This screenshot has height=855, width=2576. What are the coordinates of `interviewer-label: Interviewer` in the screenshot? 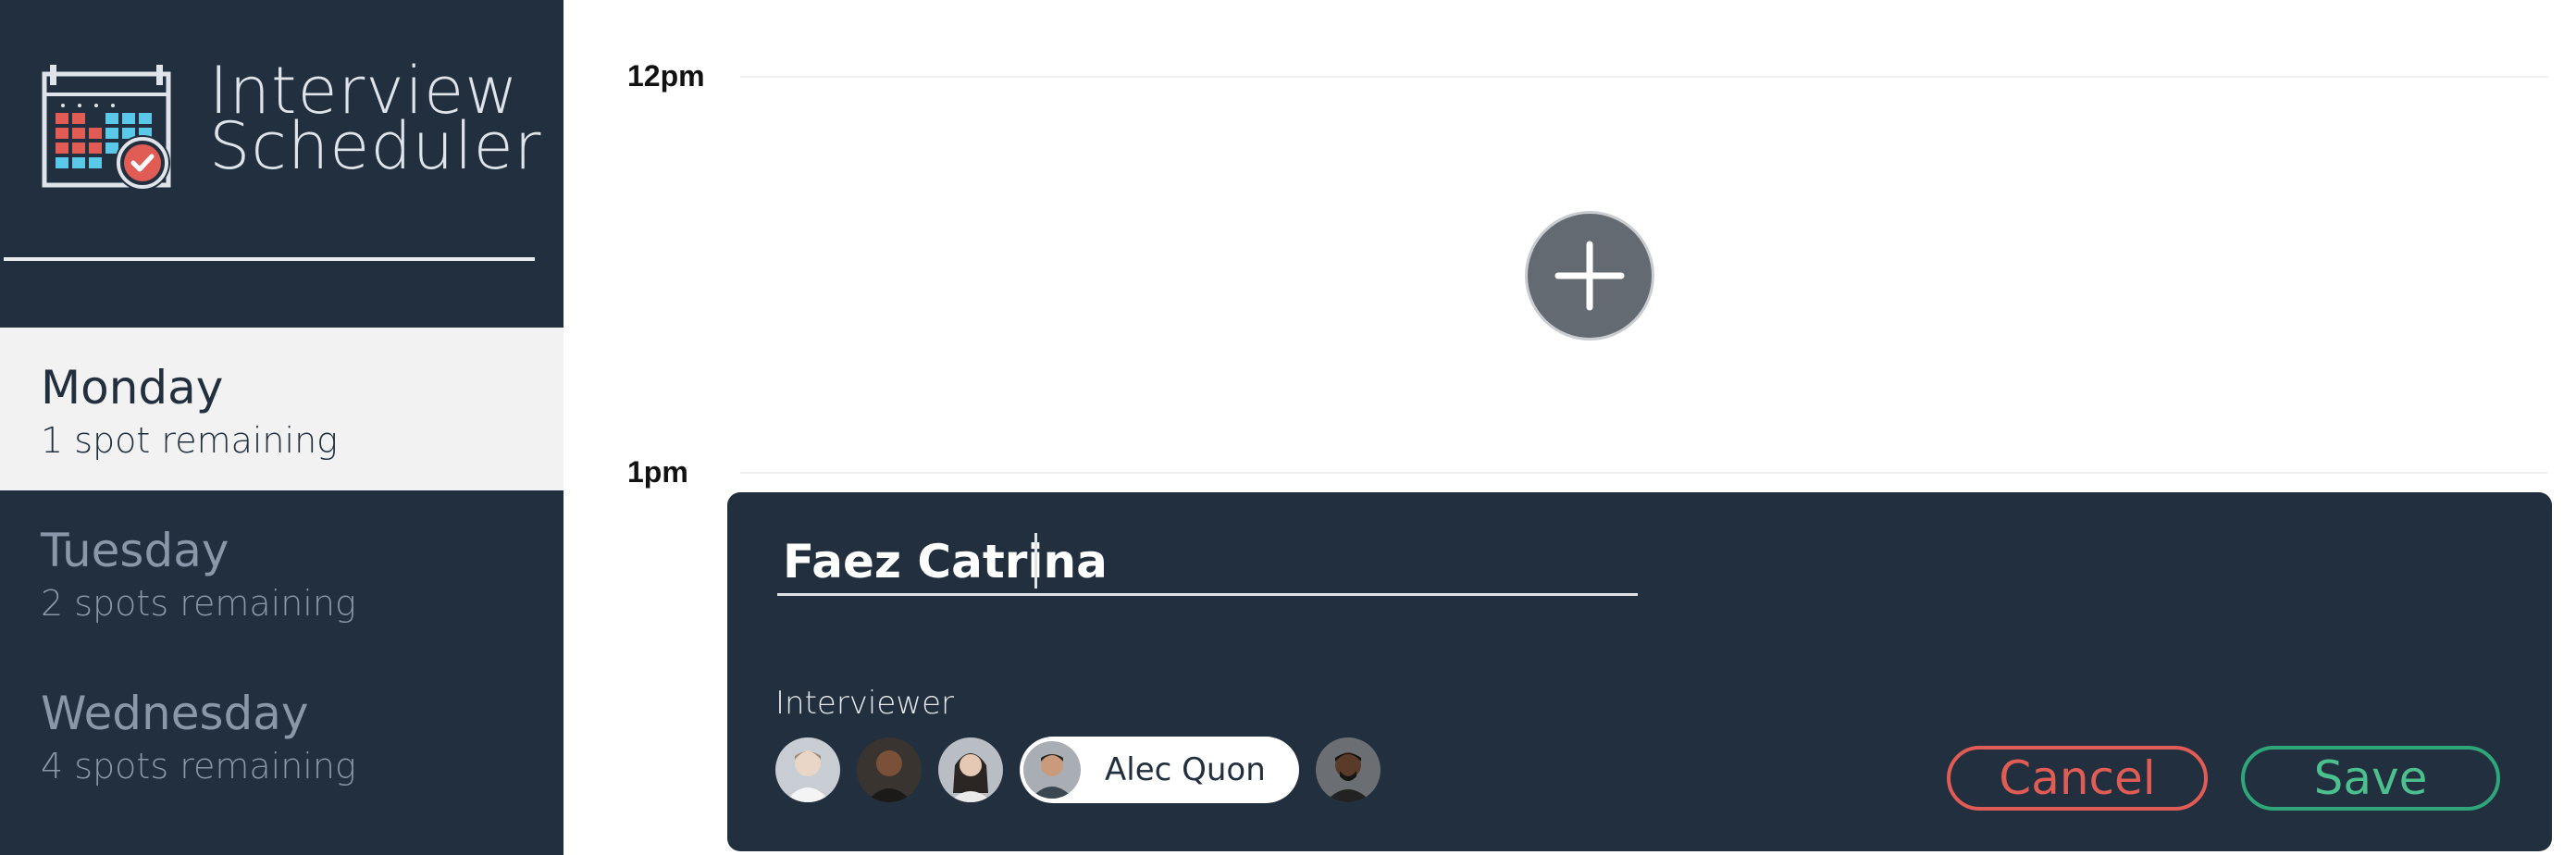 It's located at (865, 703).